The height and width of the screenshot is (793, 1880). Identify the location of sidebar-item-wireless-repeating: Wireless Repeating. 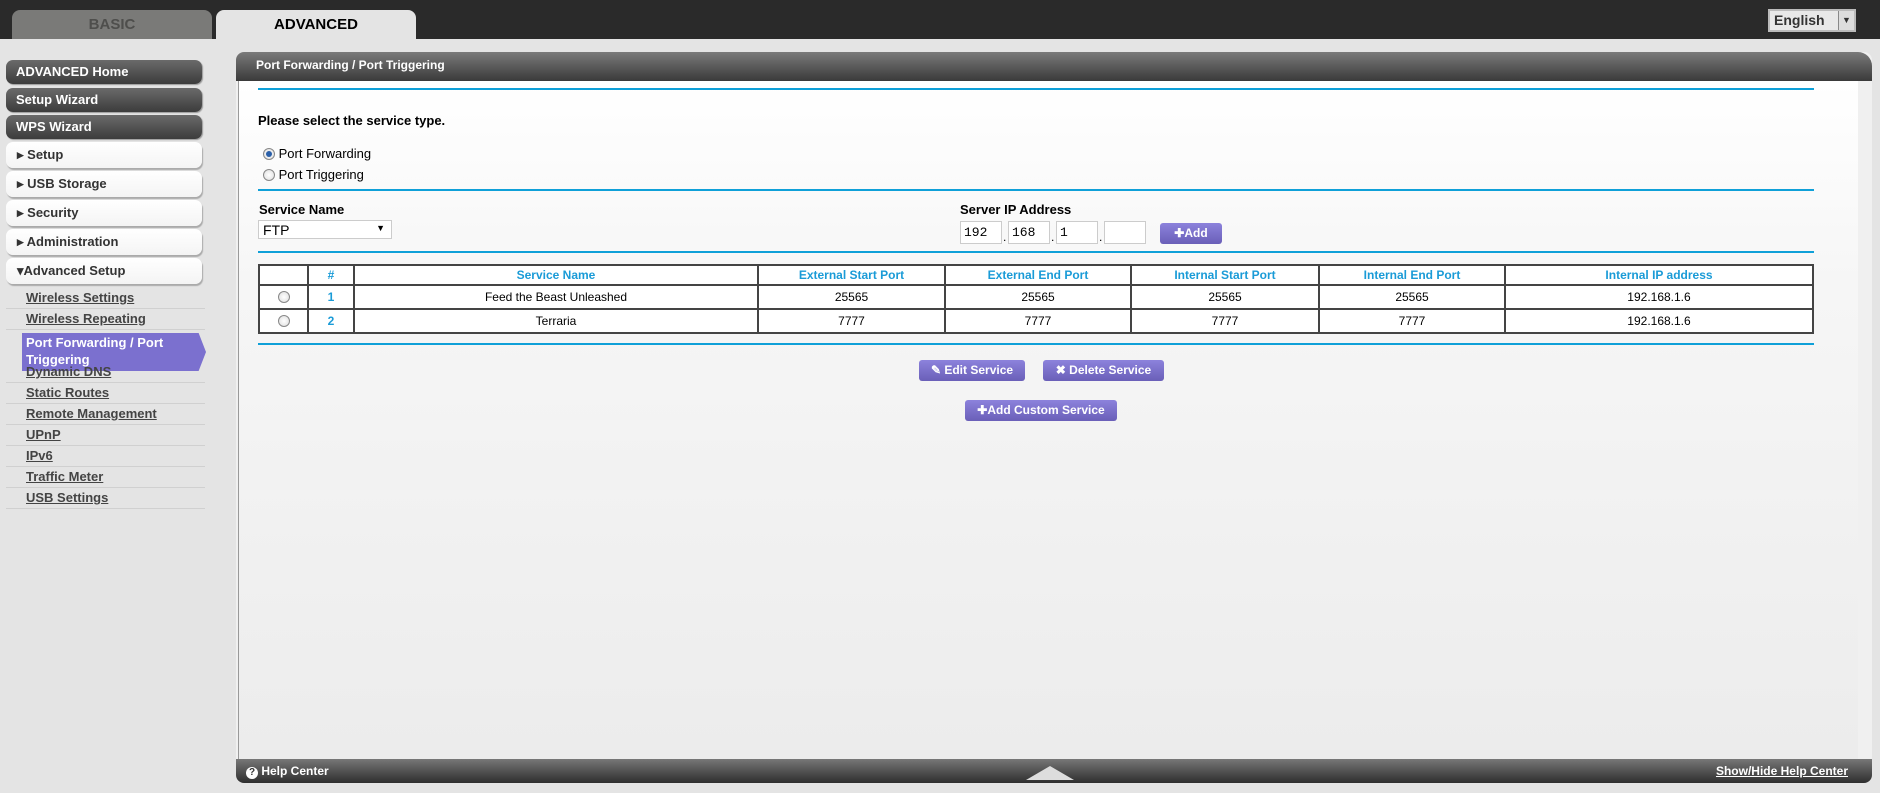
(105, 319).